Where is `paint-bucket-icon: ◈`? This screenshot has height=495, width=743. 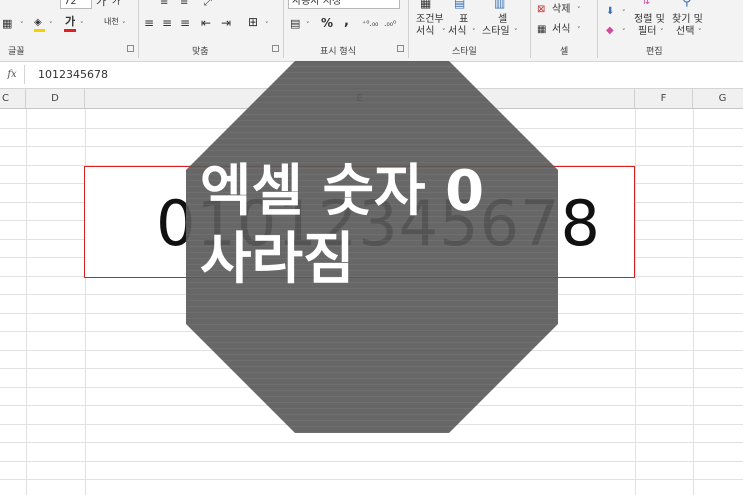
paint-bucket-icon: ◈ is located at coordinates (38, 22).